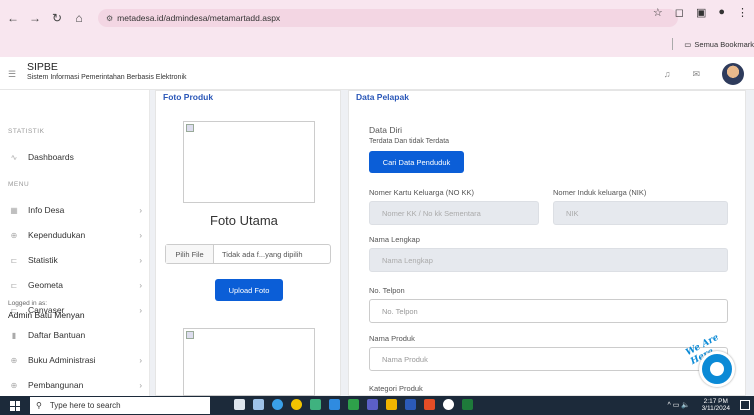 This screenshot has height=415, width=754. I want to click on foto-produk-title: Foto Produk, so click(188, 97).